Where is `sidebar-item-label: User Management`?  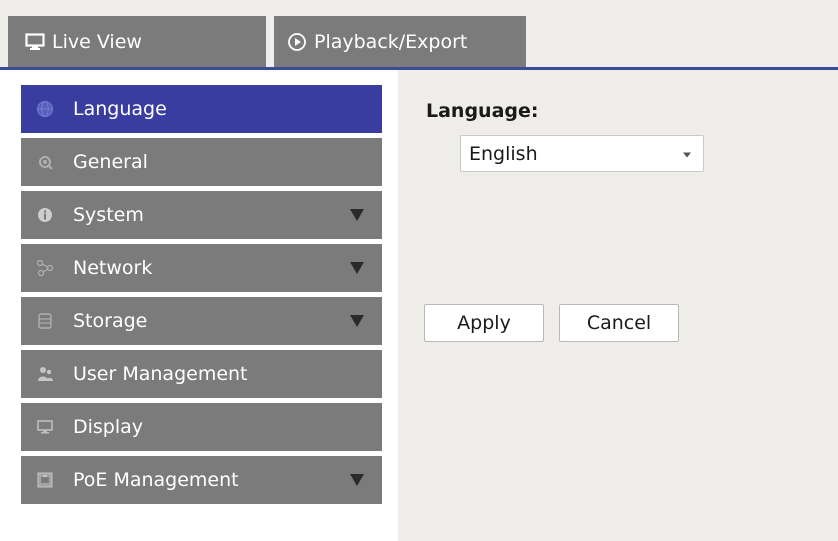
sidebar-item-label: User Management is located at coordinates (160, 374).